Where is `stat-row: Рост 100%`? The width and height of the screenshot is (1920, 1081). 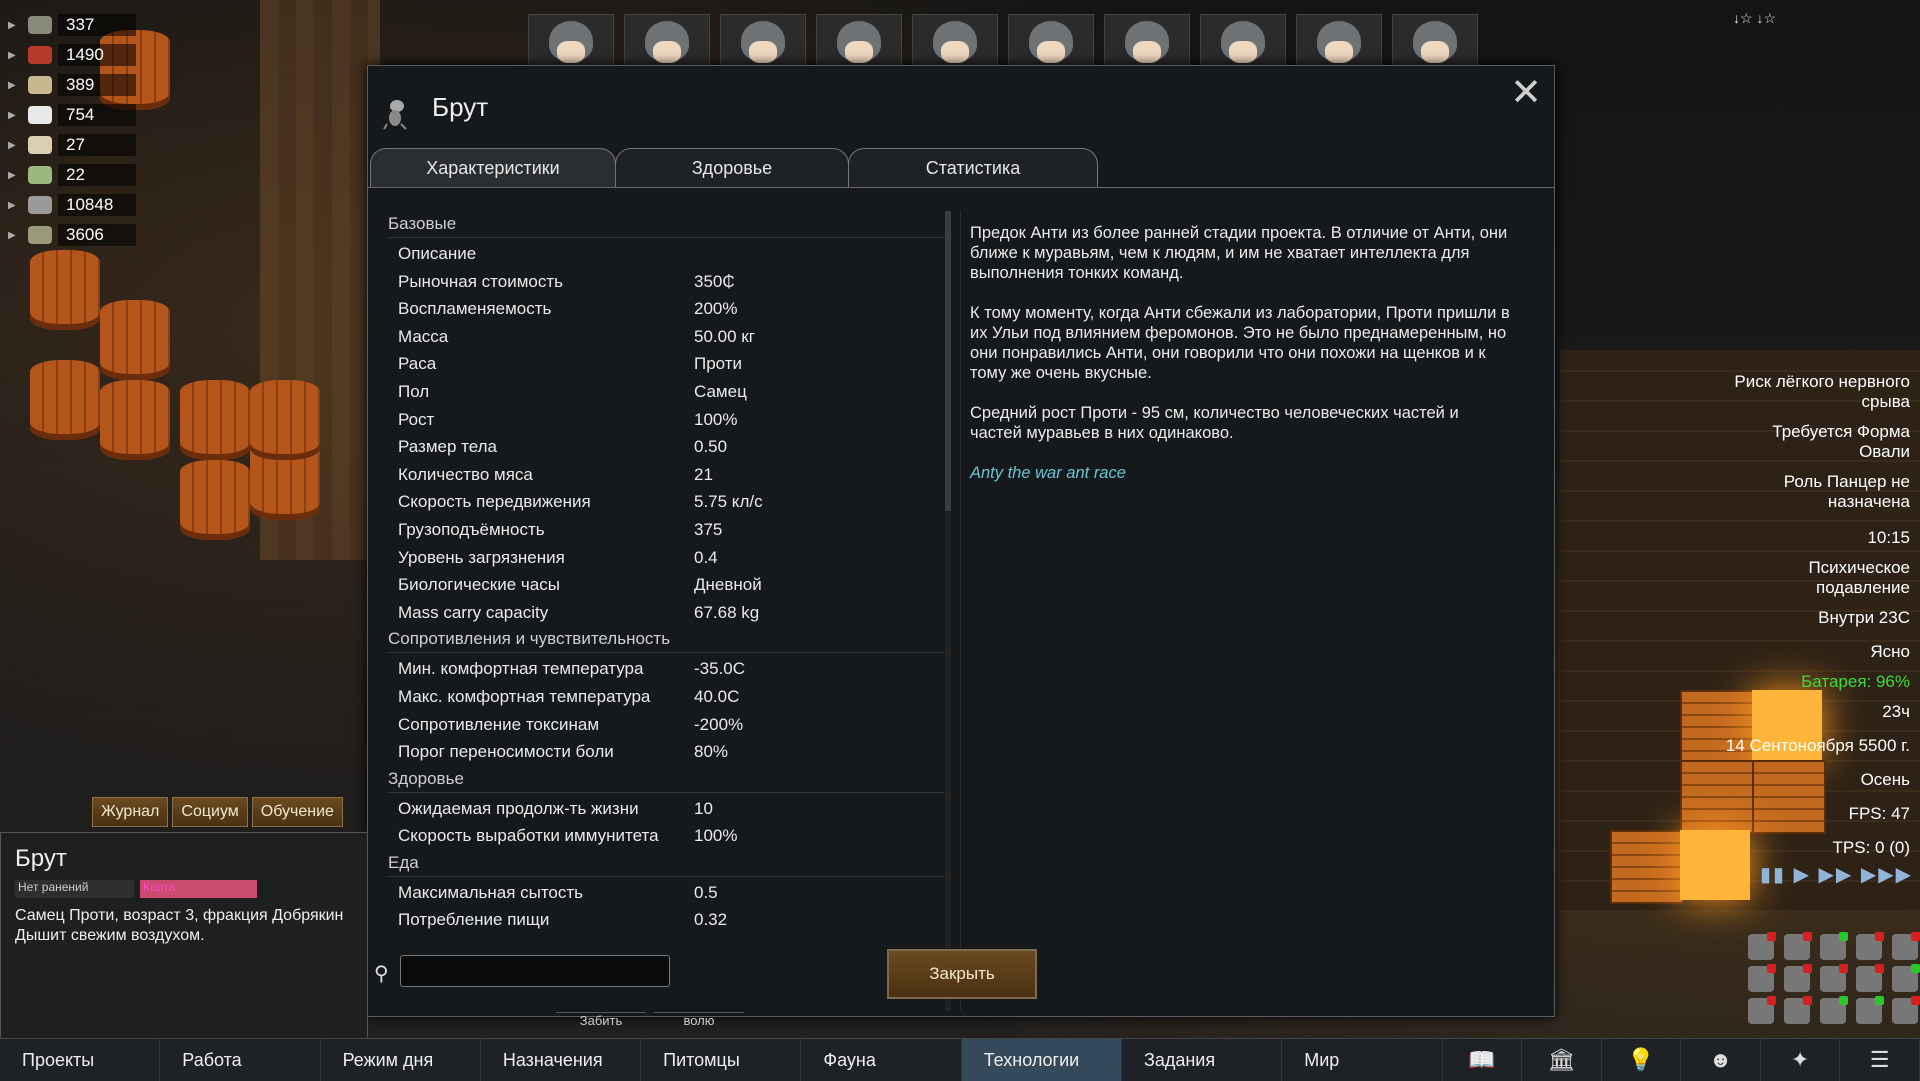
stat-row: Рост 100% is located at coordinates (668, 420).